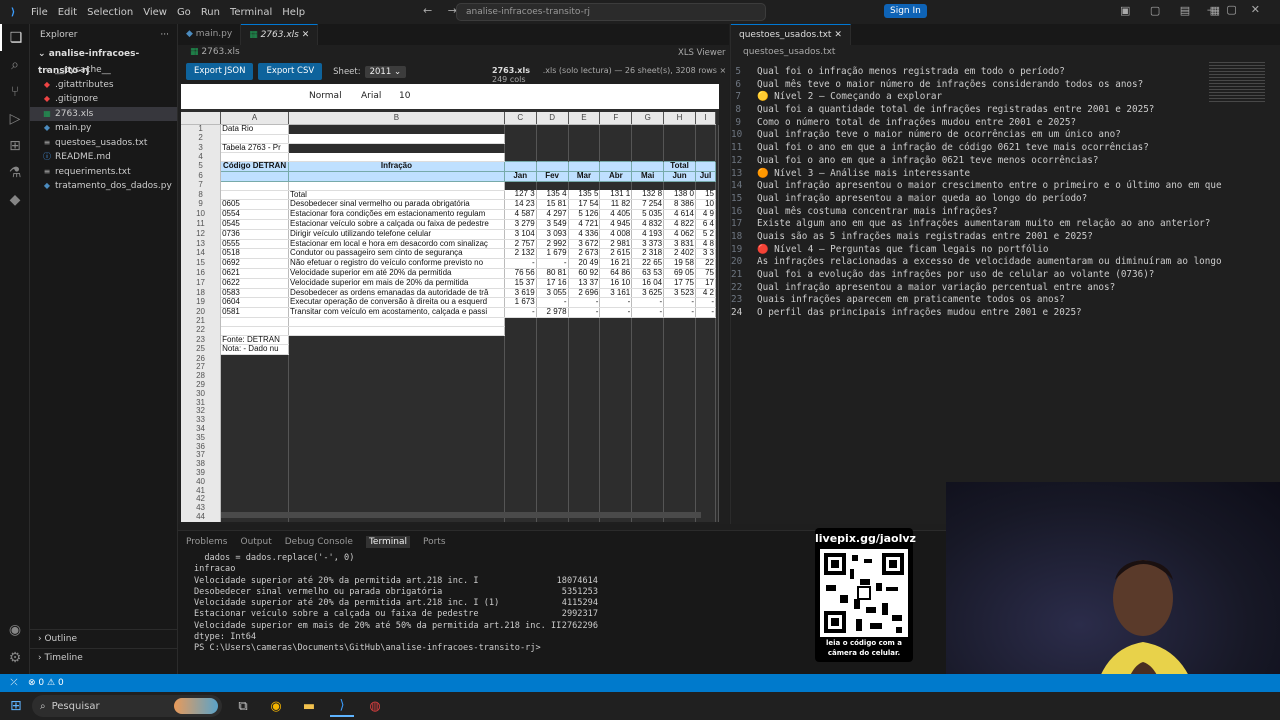 The image size is (1280, 720). I want to click on sheet-cell: 5 035, so click(648, 214).